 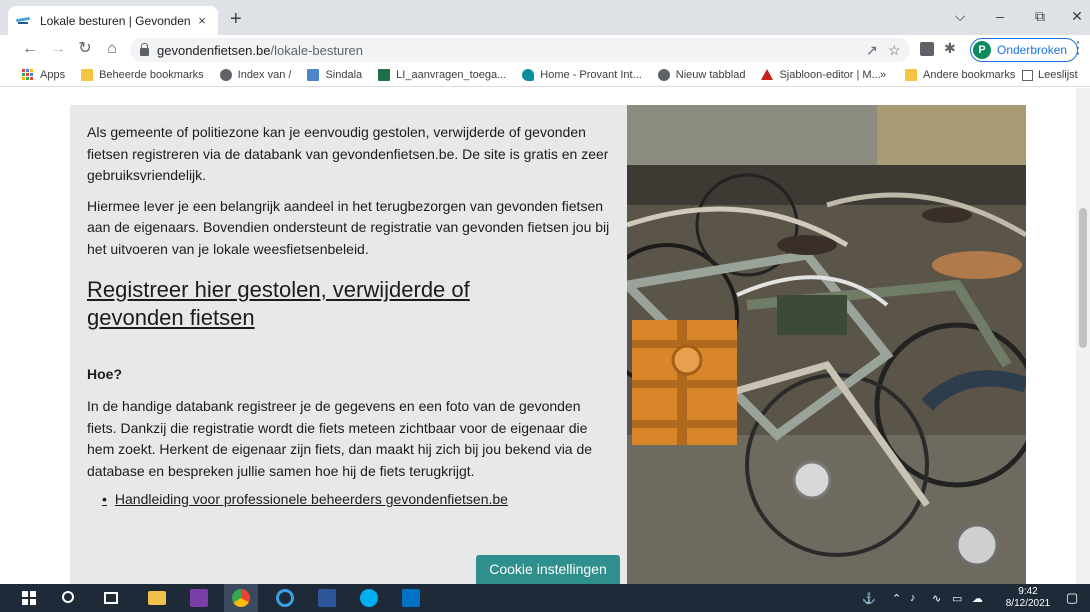 I want to click on bookmark-sindala: Sindala, so click(x=335, y=74).